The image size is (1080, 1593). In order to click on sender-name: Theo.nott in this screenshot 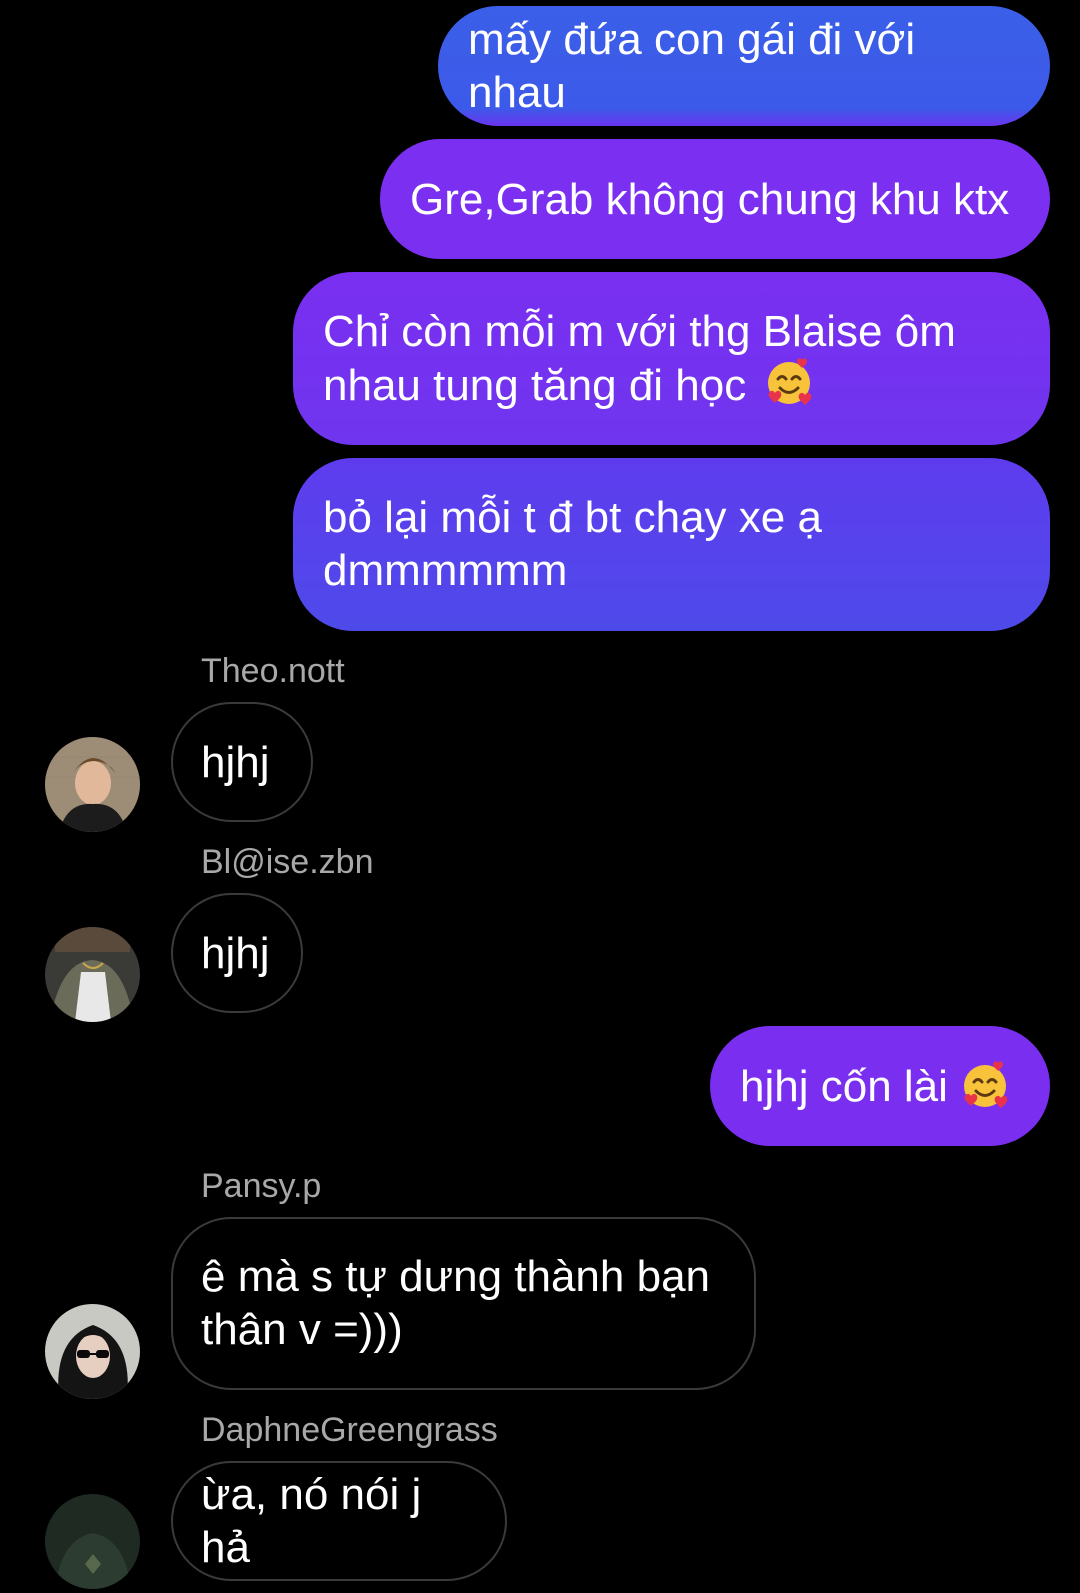, I will do `click(273, 671)`.